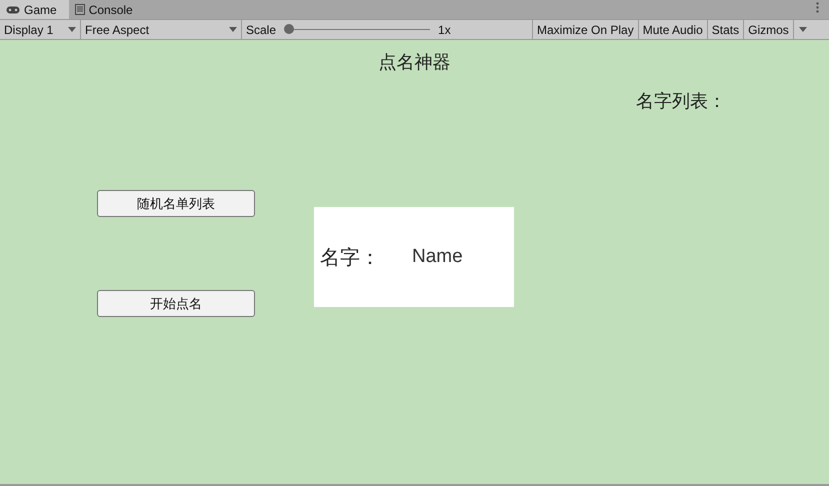 Image resolution: width=829 pixels, height=486 pixels. Describe the element at coordinates (13, 10) in the screenshot. I see `gamepad-icon` at that location.